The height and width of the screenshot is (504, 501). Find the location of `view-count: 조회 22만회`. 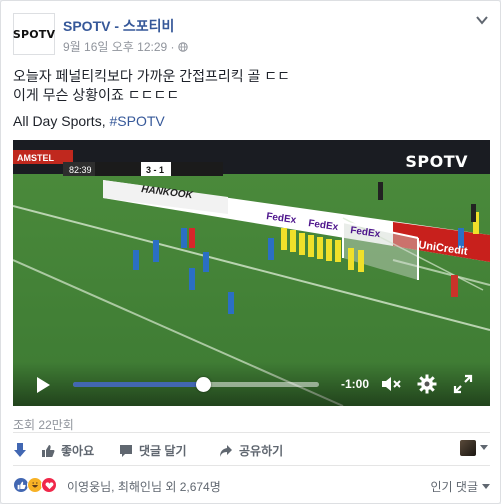

view-count: 조회 22만회 is located at coordinates (43, 425).